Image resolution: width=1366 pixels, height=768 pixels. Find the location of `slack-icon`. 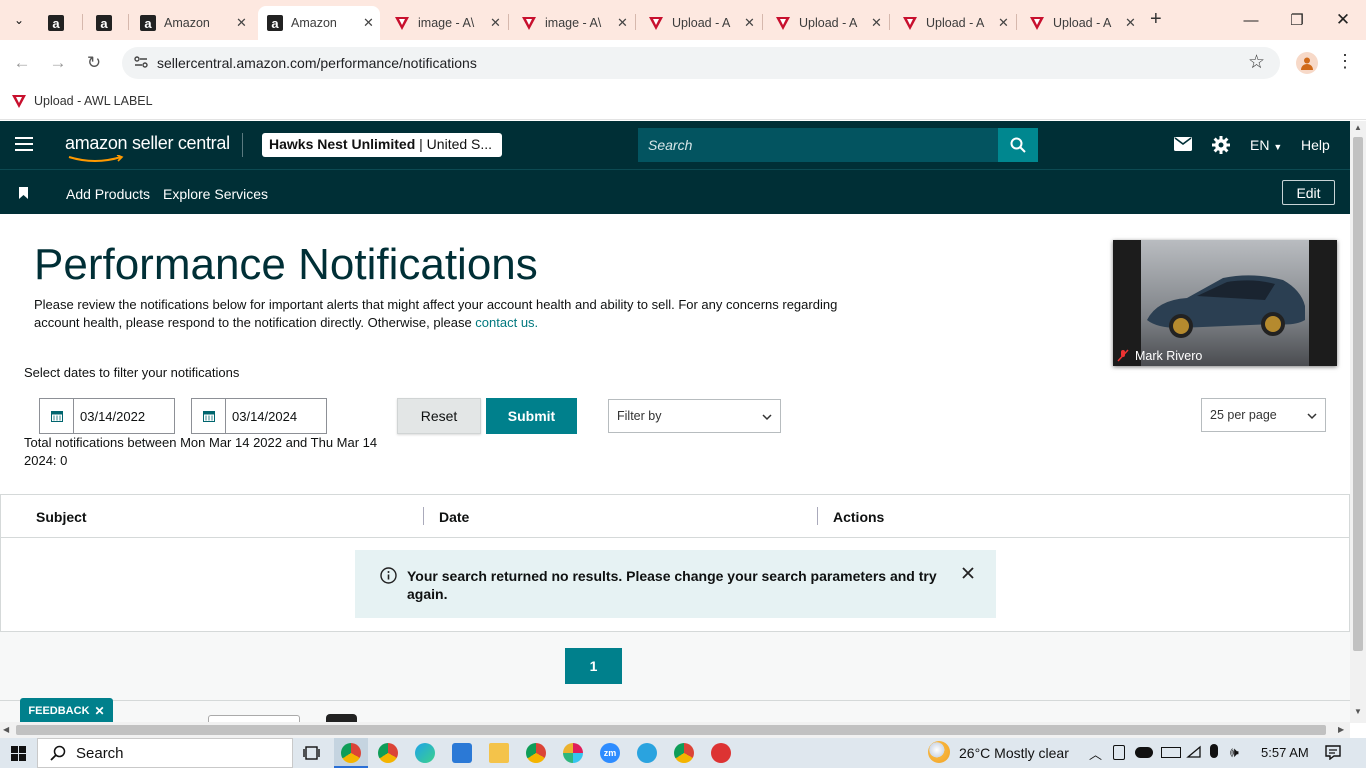

slack-icon is located at coordinates (573, 753).